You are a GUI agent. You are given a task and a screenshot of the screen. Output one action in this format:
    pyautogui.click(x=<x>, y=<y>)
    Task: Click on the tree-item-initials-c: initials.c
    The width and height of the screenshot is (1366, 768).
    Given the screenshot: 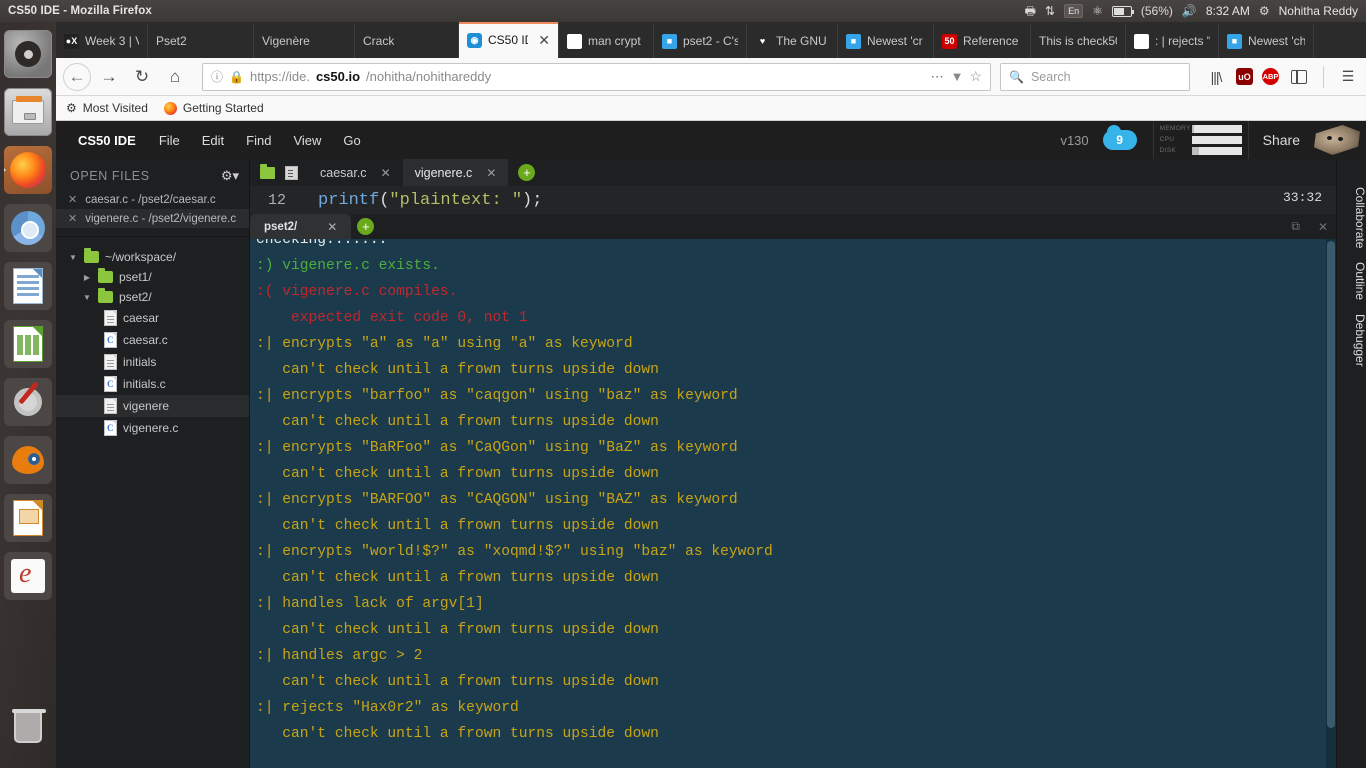 What is the action you would take?
    pyautogui.click(x=152, y=384)
    